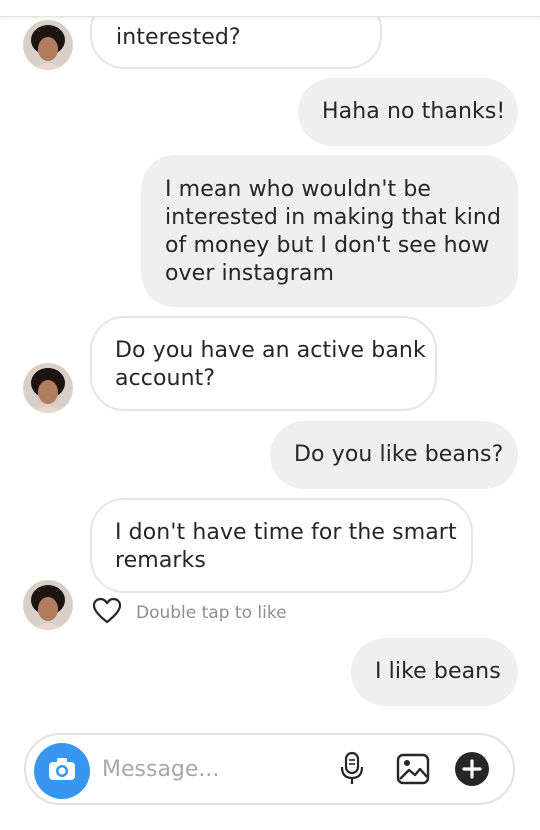  I want to click on camera-button, so click(62, 771).